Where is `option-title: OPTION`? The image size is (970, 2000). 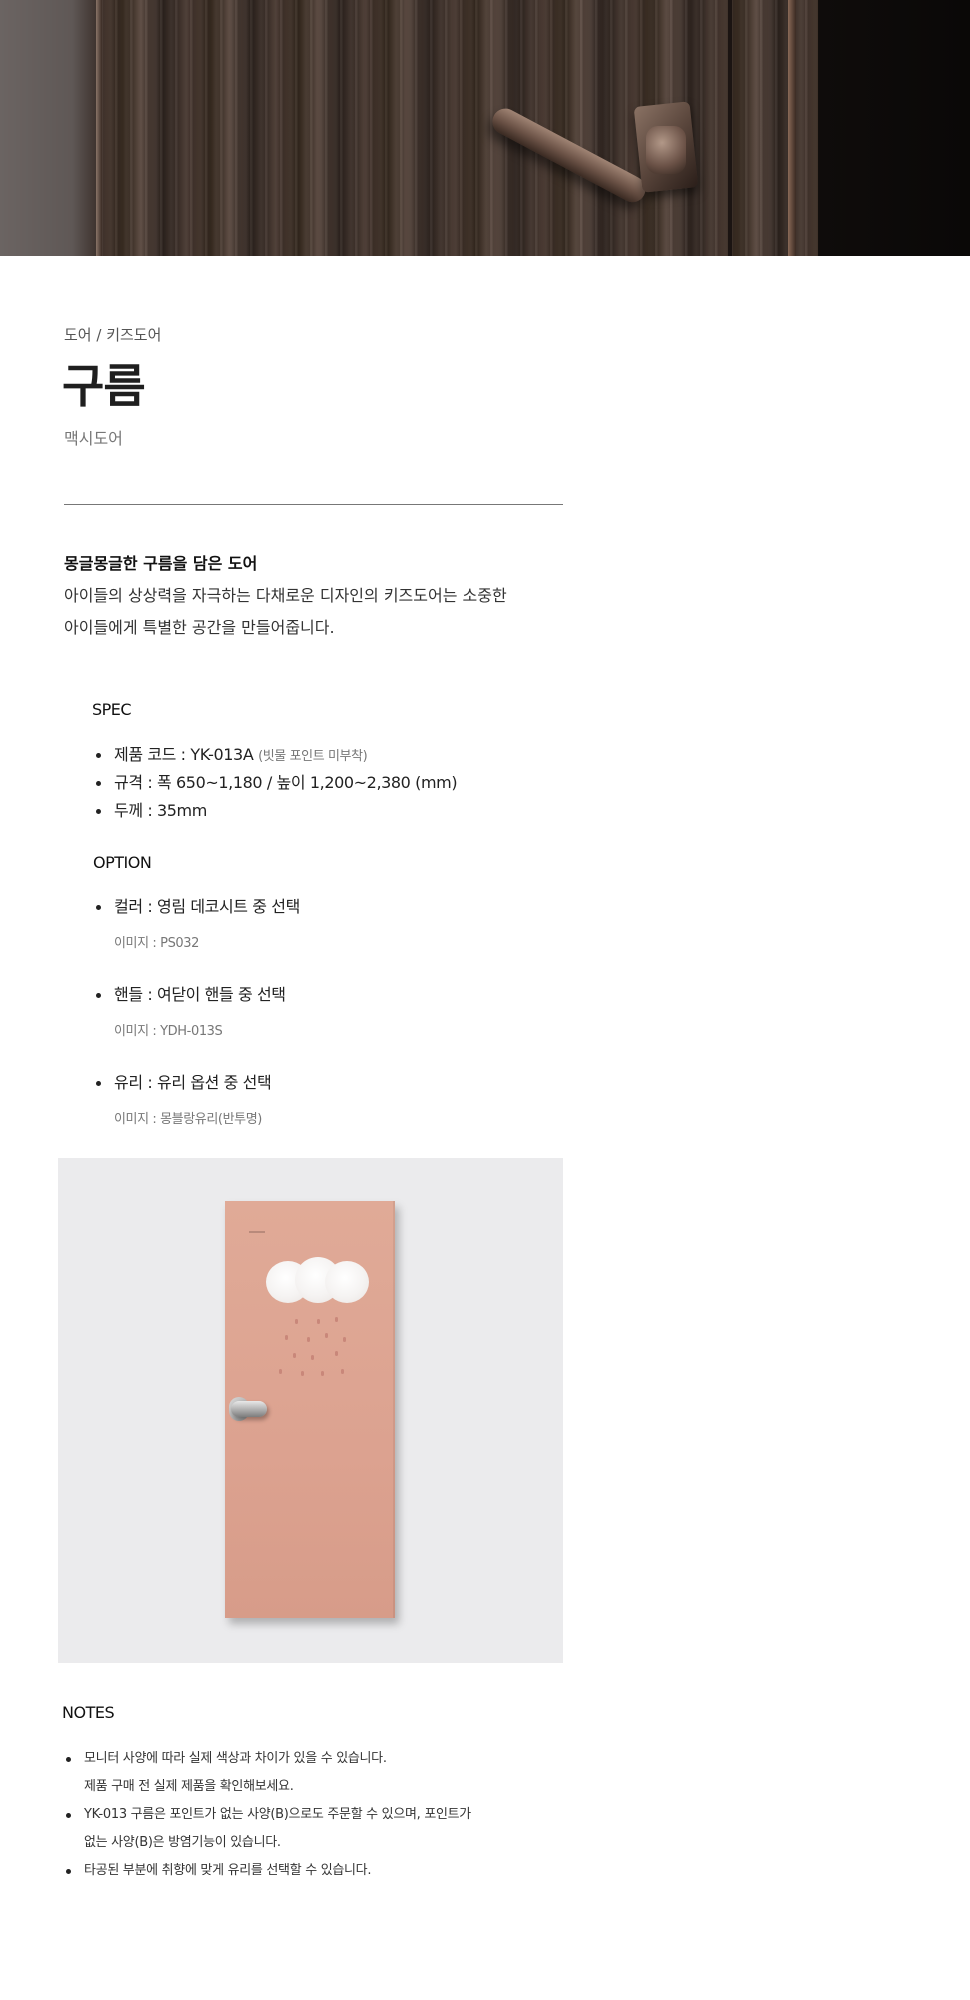
option-title: OPTION is located at coordinates (122, 862).